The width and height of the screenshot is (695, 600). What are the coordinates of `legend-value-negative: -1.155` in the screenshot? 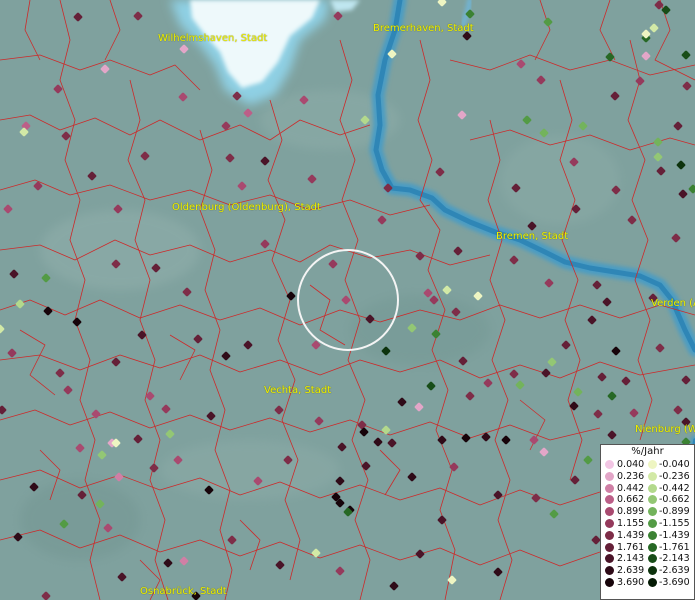 It's located at (674, 523).